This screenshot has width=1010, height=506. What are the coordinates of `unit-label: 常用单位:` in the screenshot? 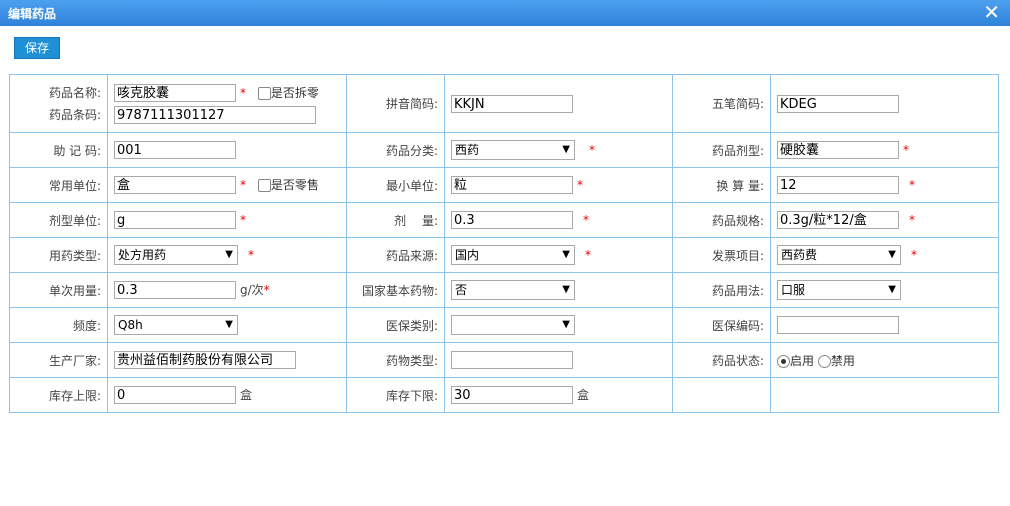 It's located at (58, 185).